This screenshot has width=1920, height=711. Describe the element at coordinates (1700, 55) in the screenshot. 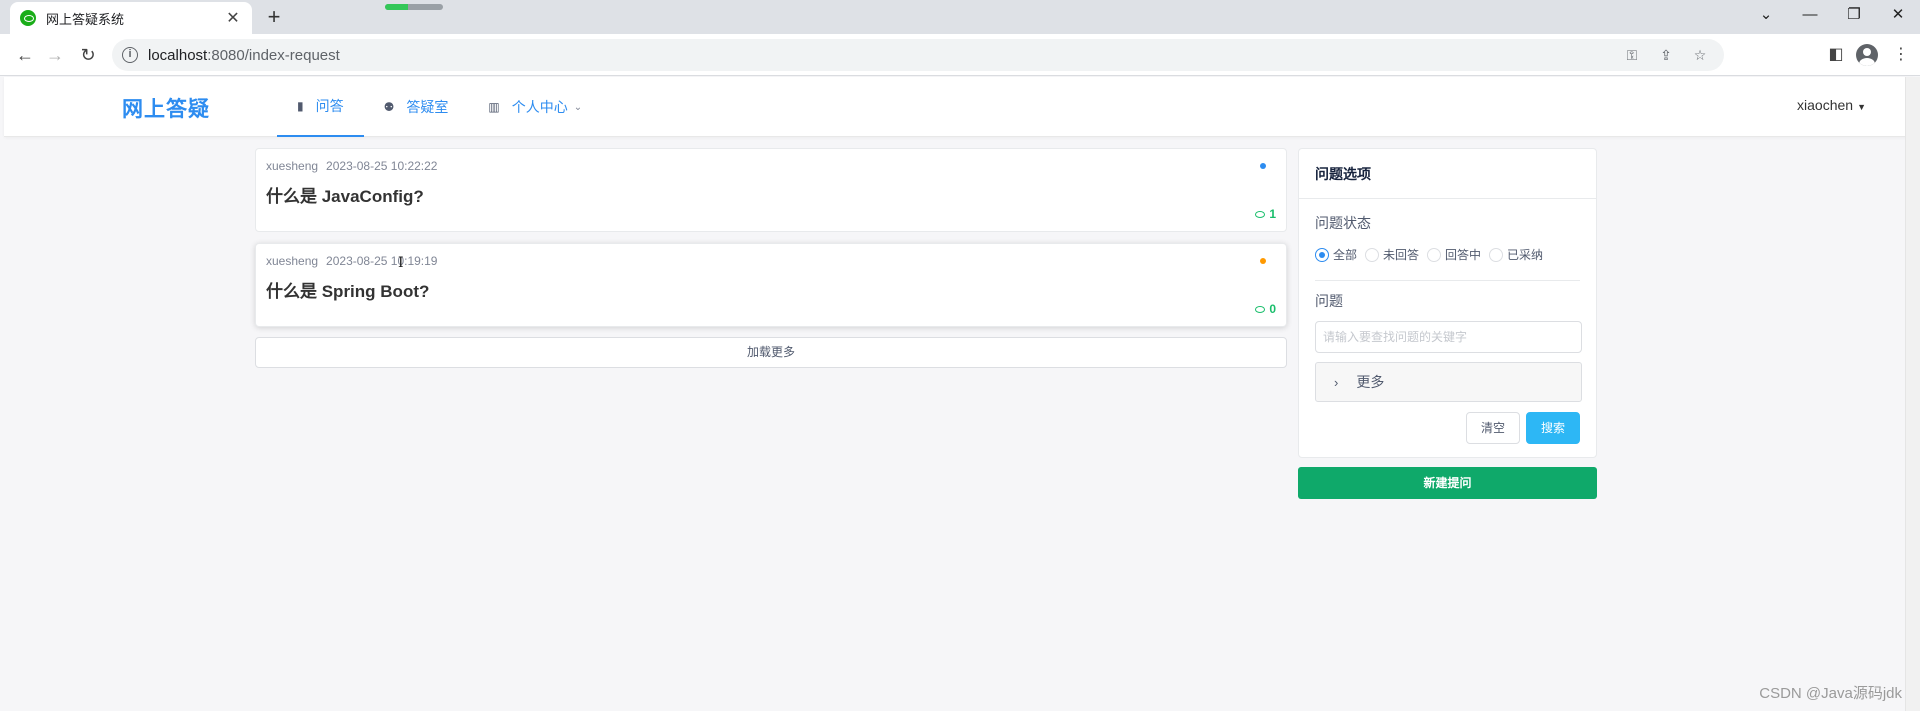

I see `bookmark-star-icon: ☆` at that location.